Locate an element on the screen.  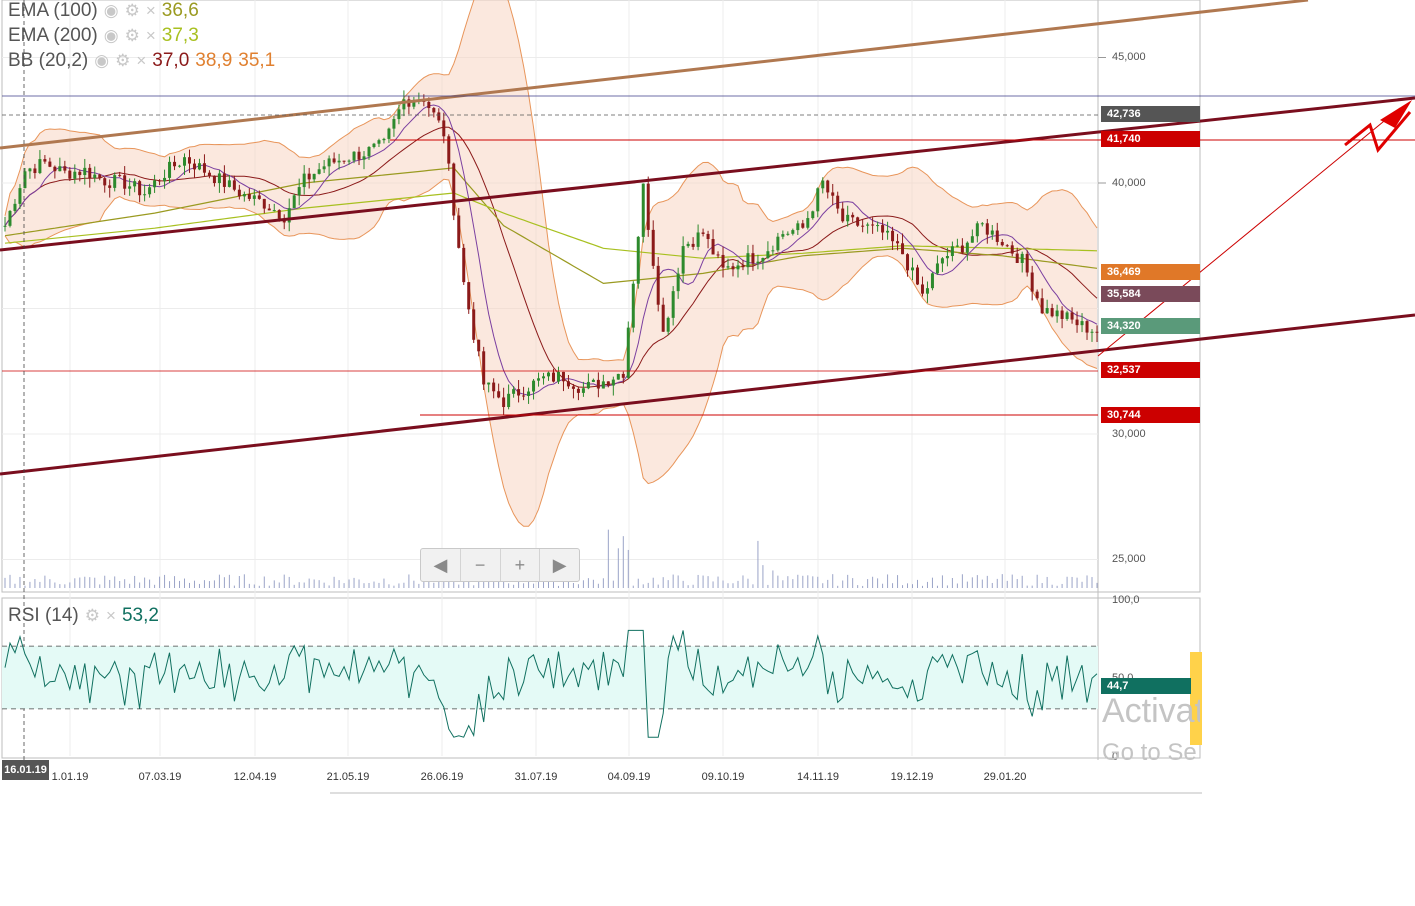
indicator-value: 35,1 is located at coordinates (257, 60).